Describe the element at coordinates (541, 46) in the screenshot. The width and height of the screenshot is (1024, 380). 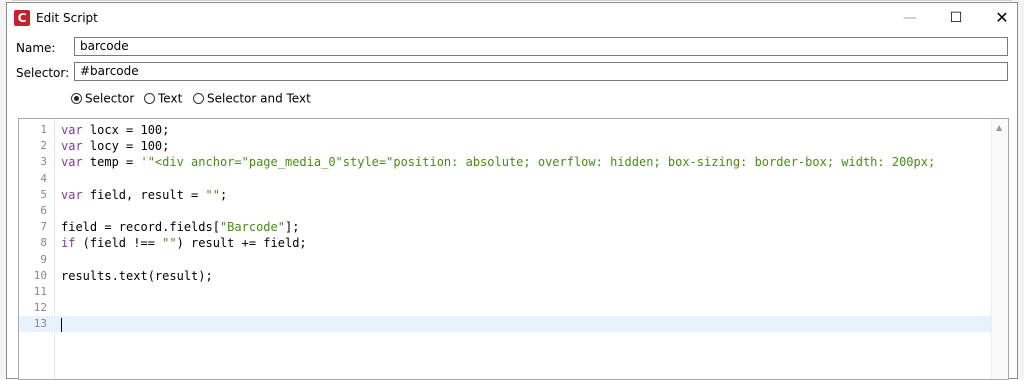
I see `name-field: barcode` at that location.